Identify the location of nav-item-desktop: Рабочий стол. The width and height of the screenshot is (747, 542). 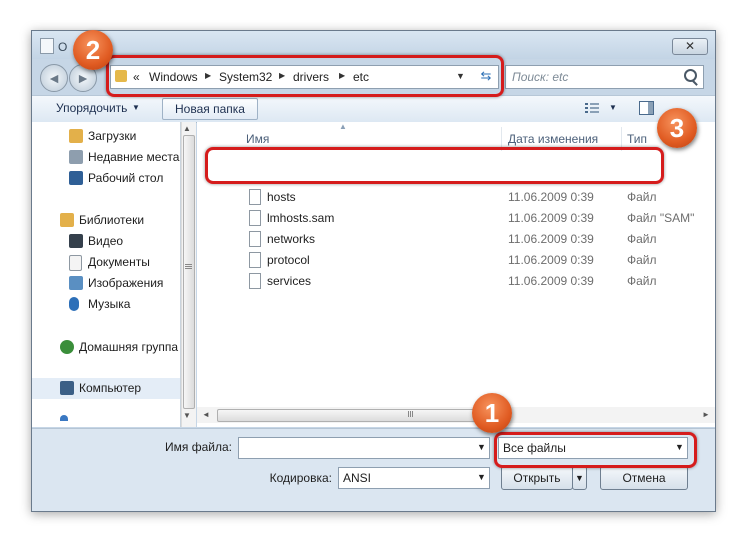
(106, 178).